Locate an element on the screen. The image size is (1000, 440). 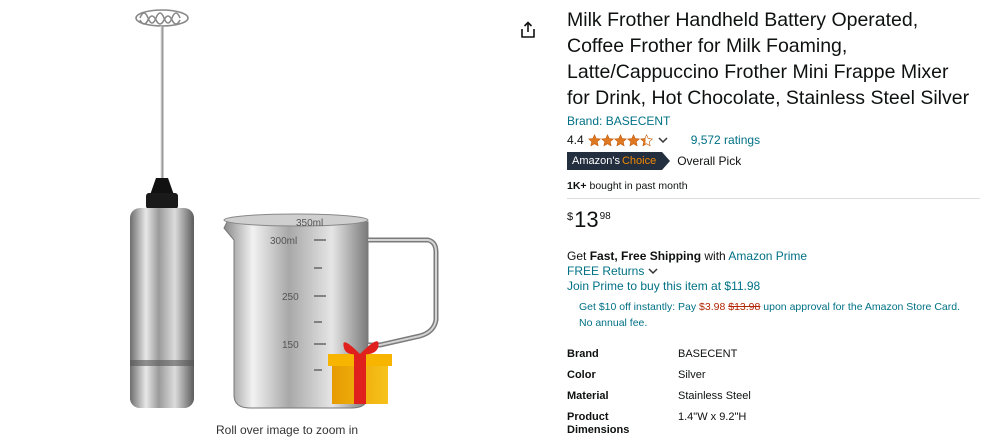
badge-choice: Choice is located at coordinates (639, 161).